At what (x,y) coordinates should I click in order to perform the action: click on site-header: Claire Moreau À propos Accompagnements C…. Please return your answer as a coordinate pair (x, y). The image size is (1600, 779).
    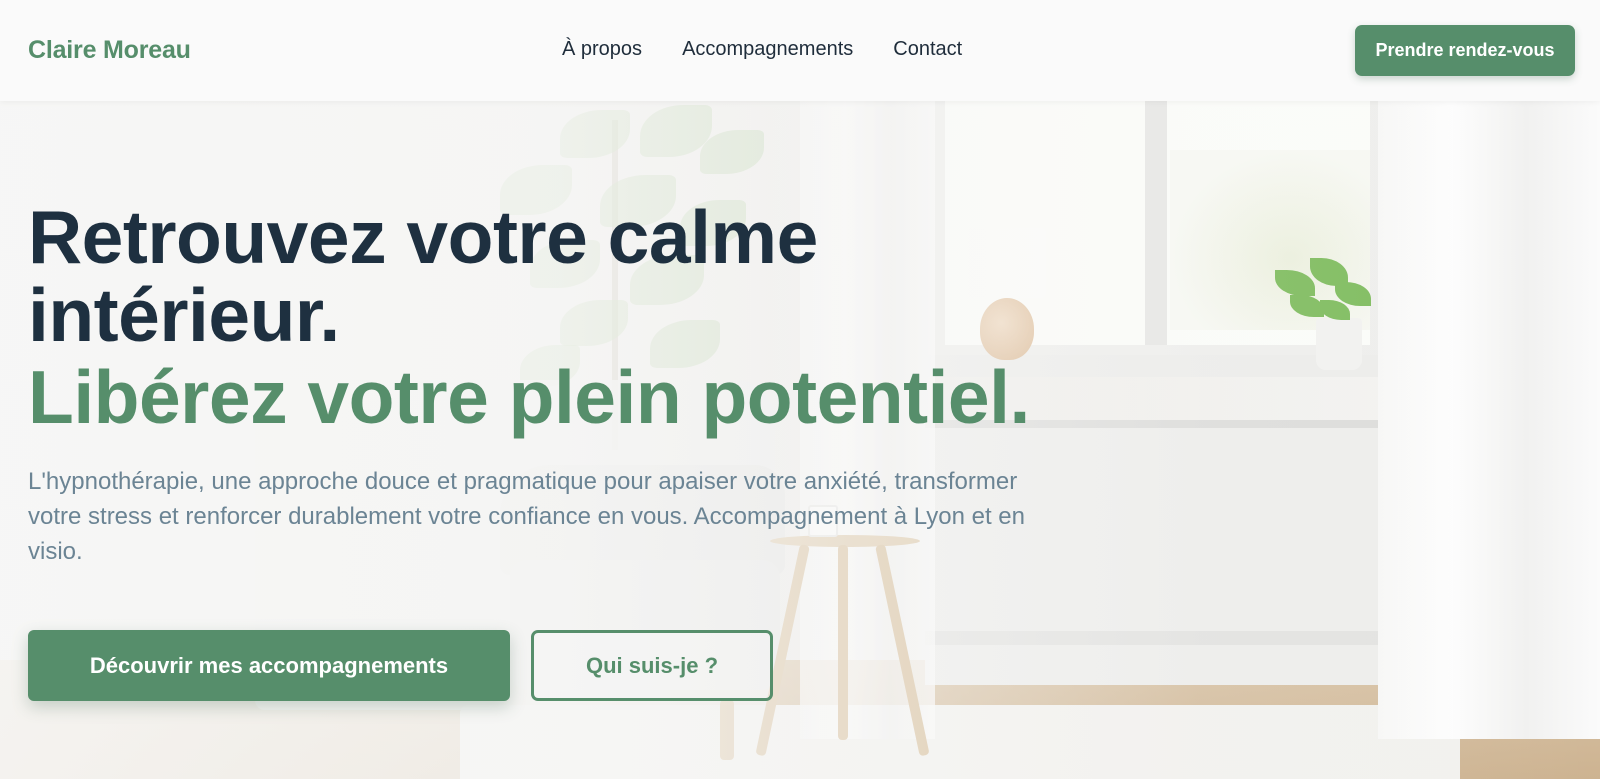
    Looking at the image, I should click on (800, 50).